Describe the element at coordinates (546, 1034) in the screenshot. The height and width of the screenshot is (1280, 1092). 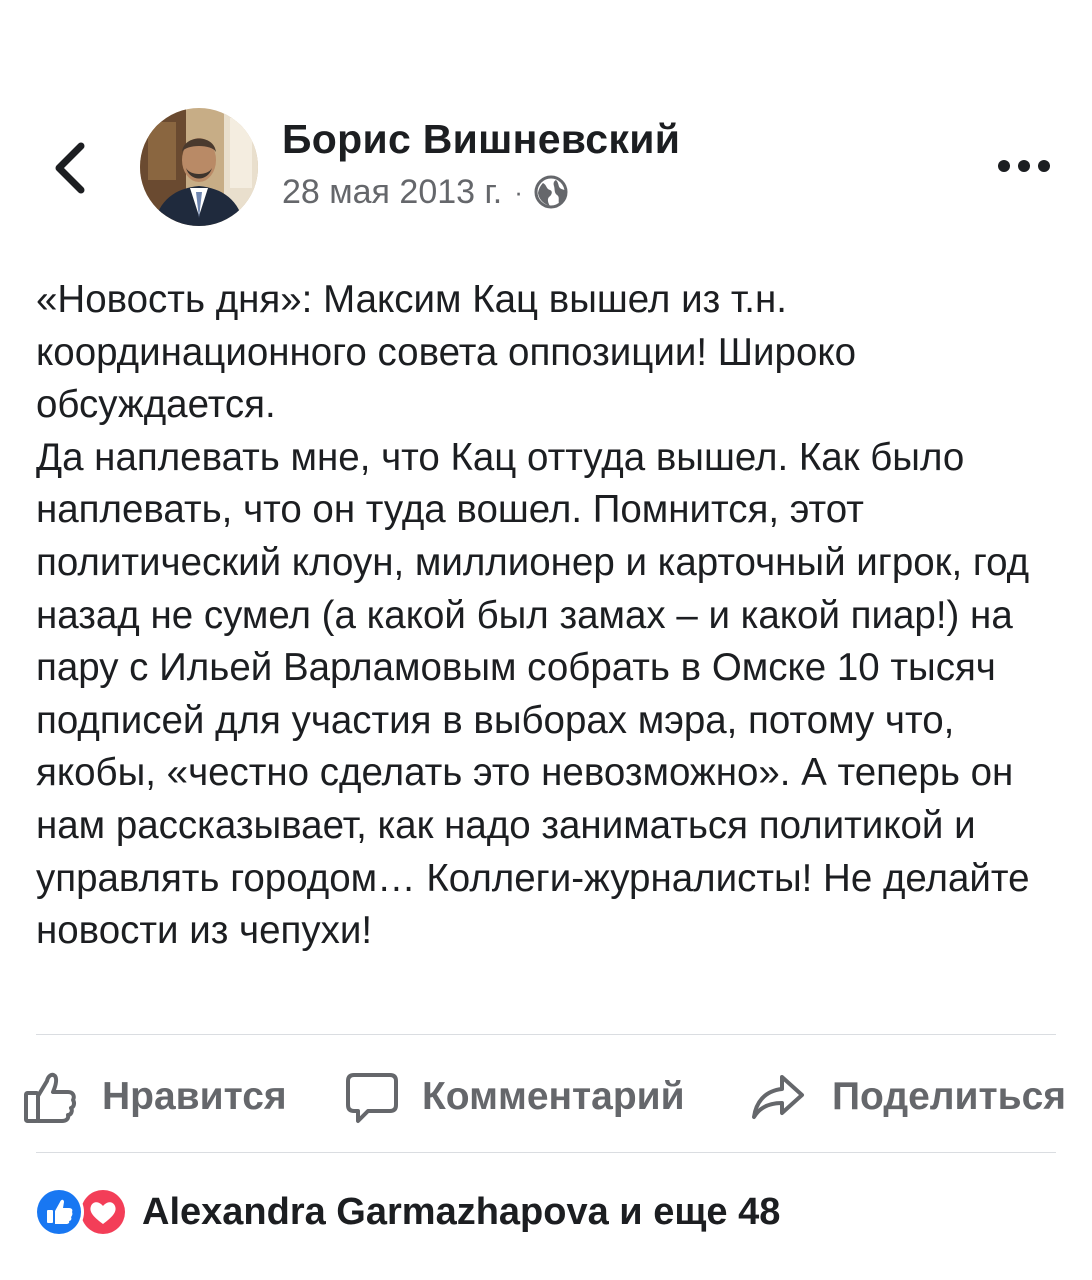
I see `divider-top` at that location.